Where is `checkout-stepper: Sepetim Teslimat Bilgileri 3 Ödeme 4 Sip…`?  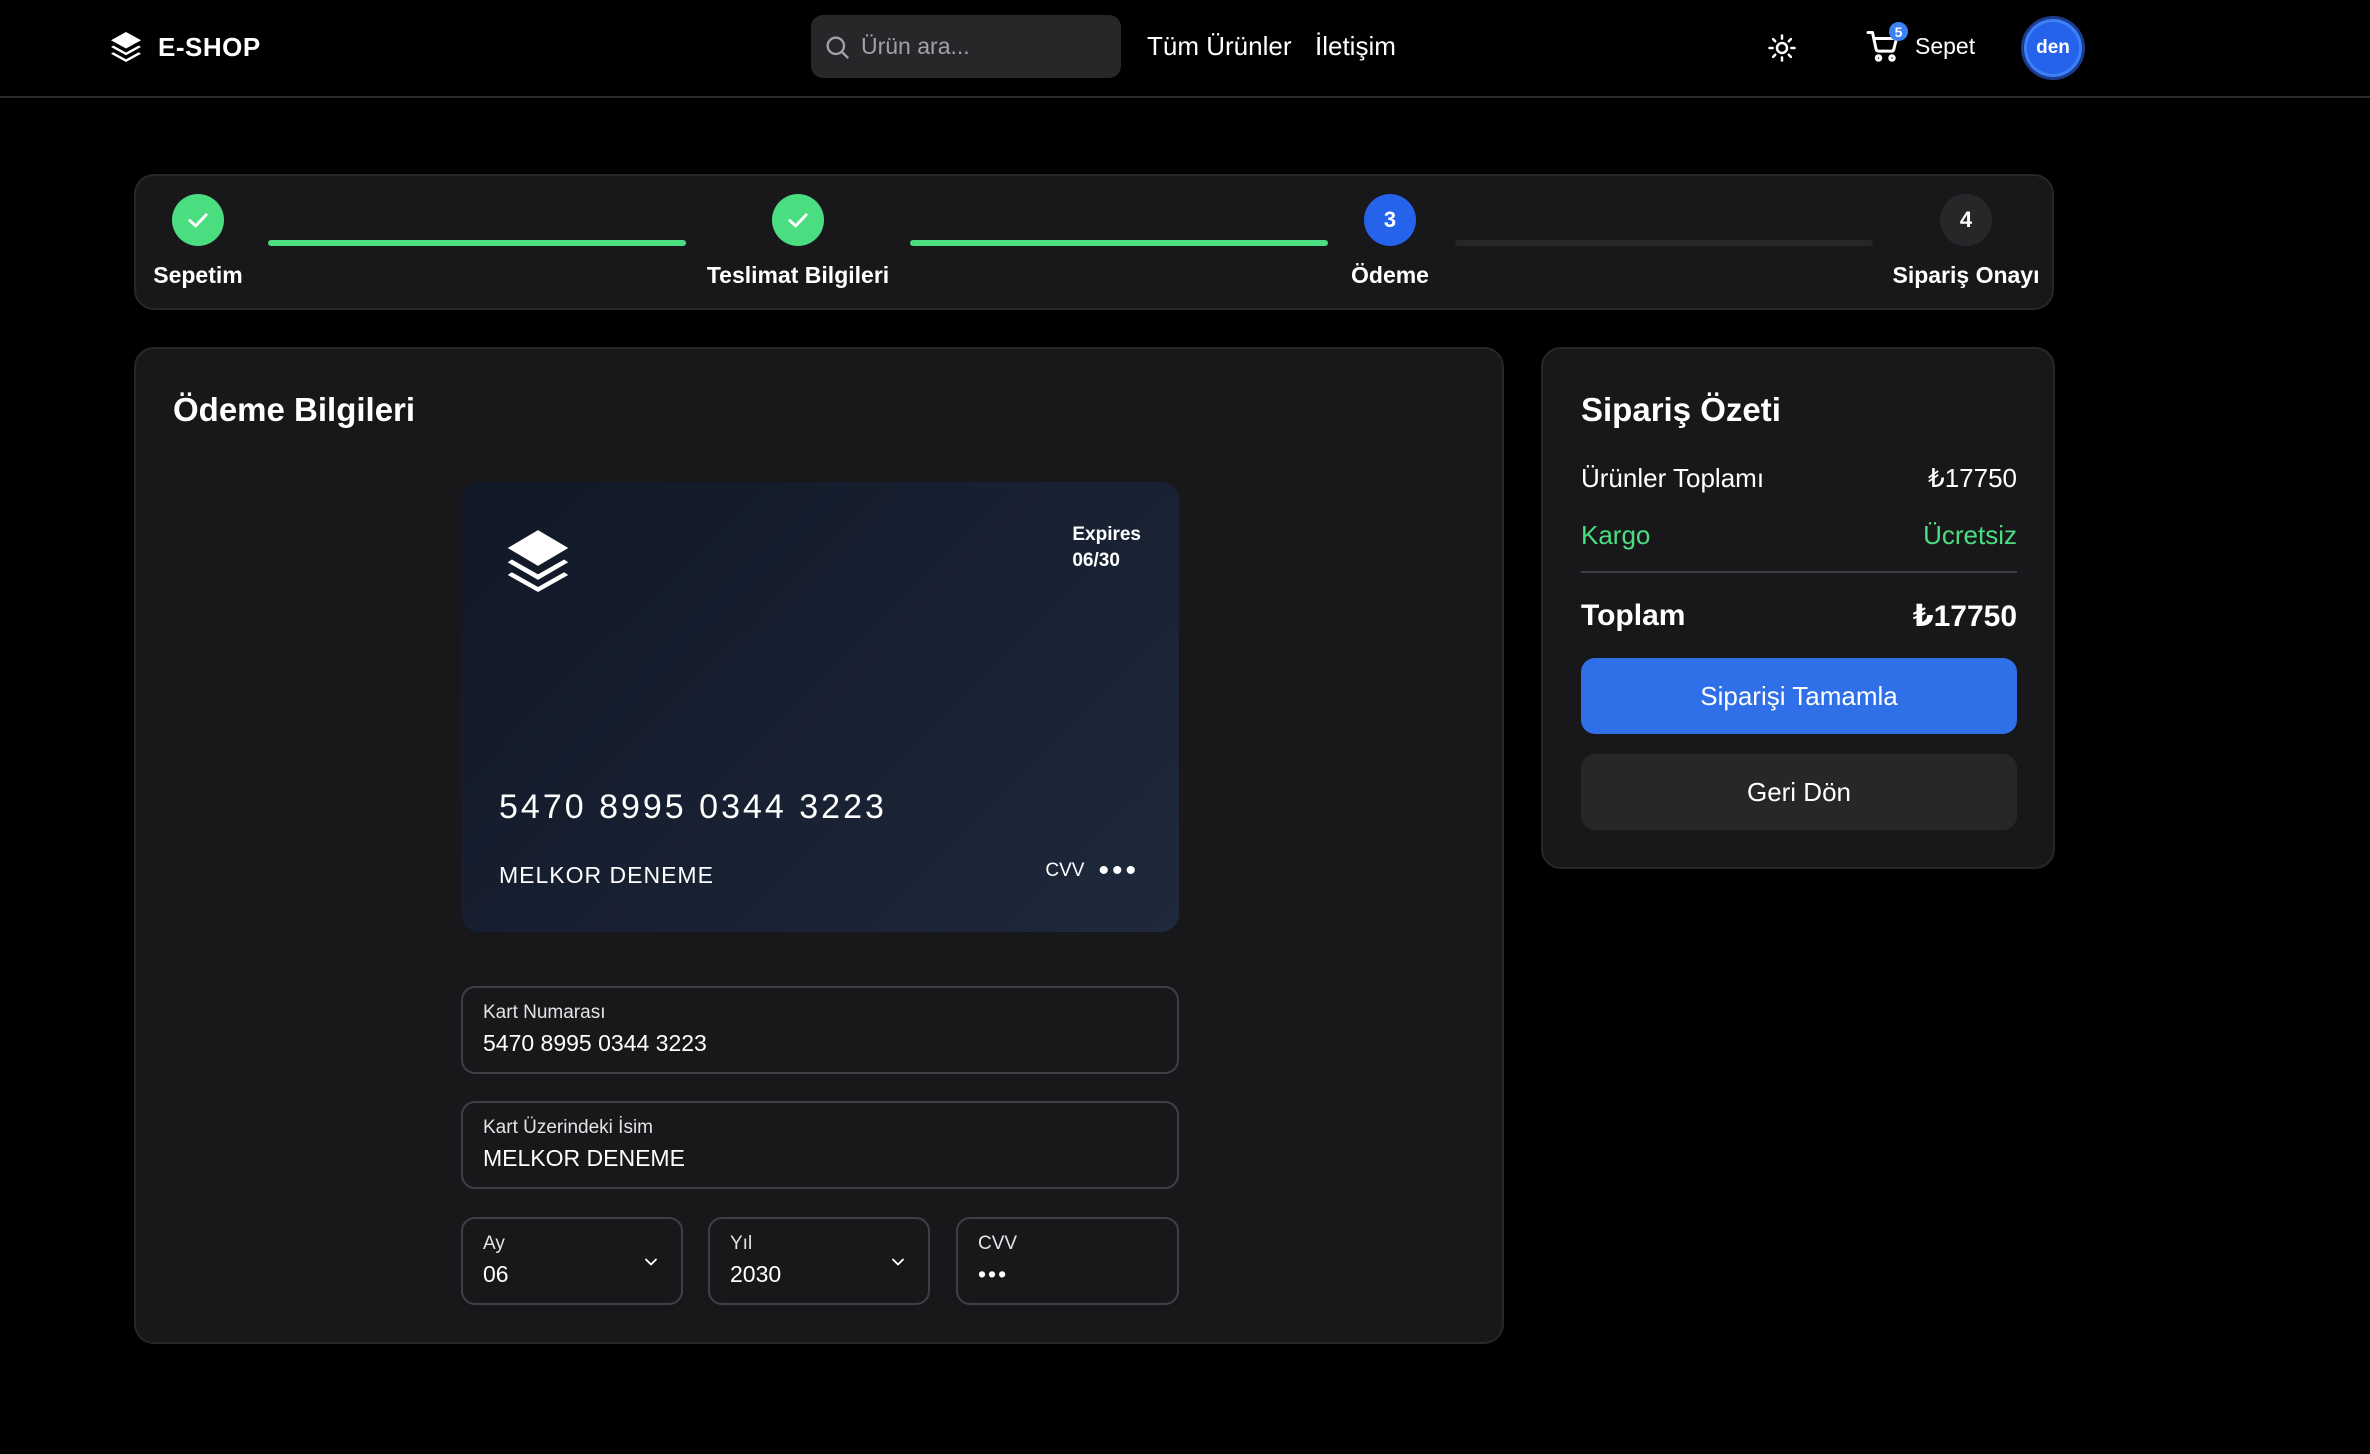 checkout-stepper: Sepetim Teslimat Bilgileri 3 Ödeme 4 Sip… is located at coordinates (1094, 242).